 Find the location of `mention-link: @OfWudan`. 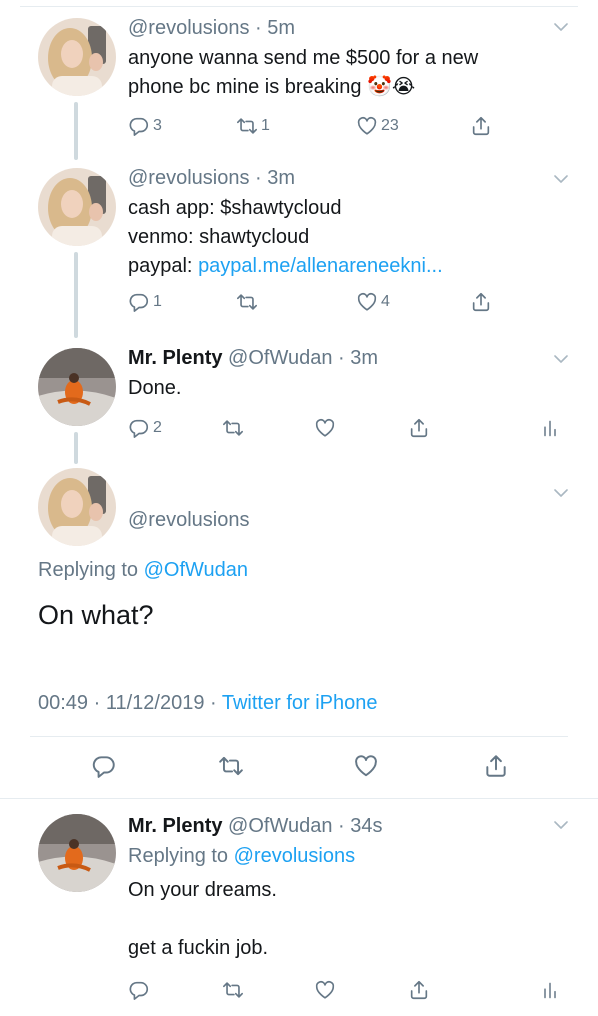

mention-link: @OfWudan is located at coordinates (196, 570).